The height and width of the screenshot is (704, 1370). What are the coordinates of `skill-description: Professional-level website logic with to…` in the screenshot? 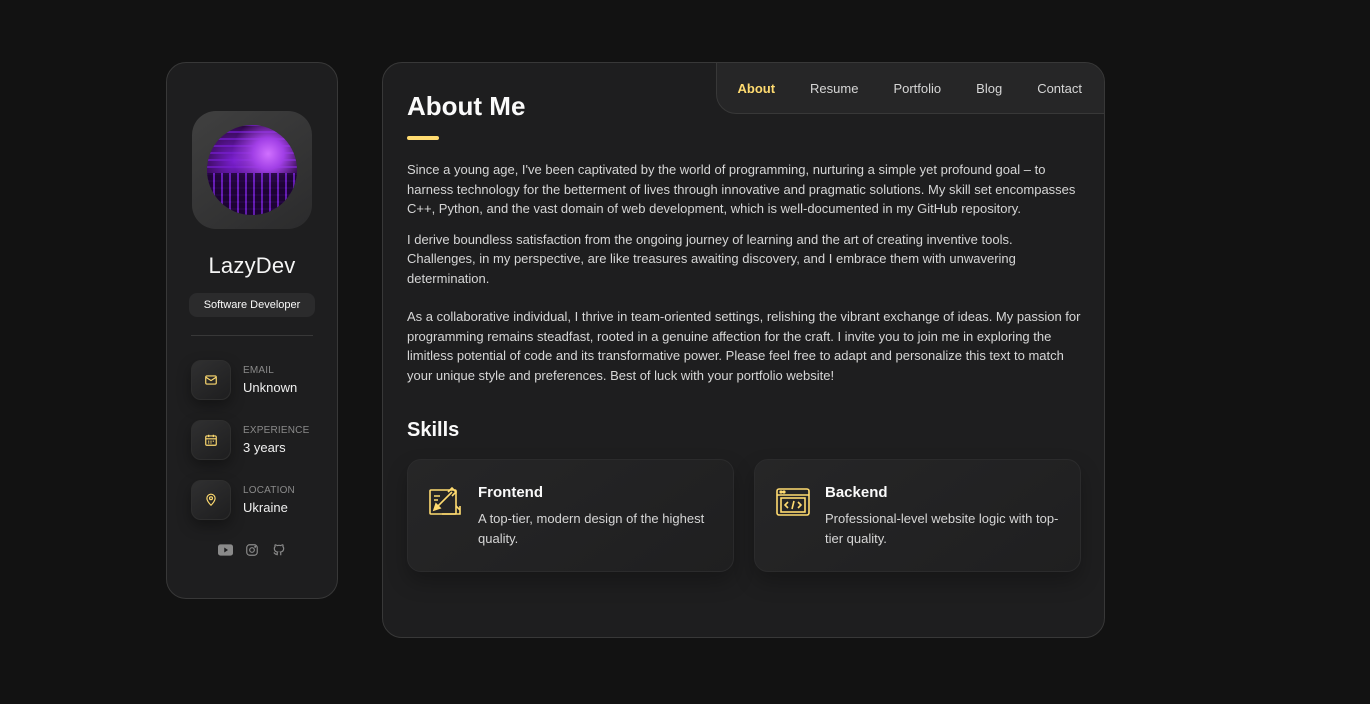 It's located at (942, 528).